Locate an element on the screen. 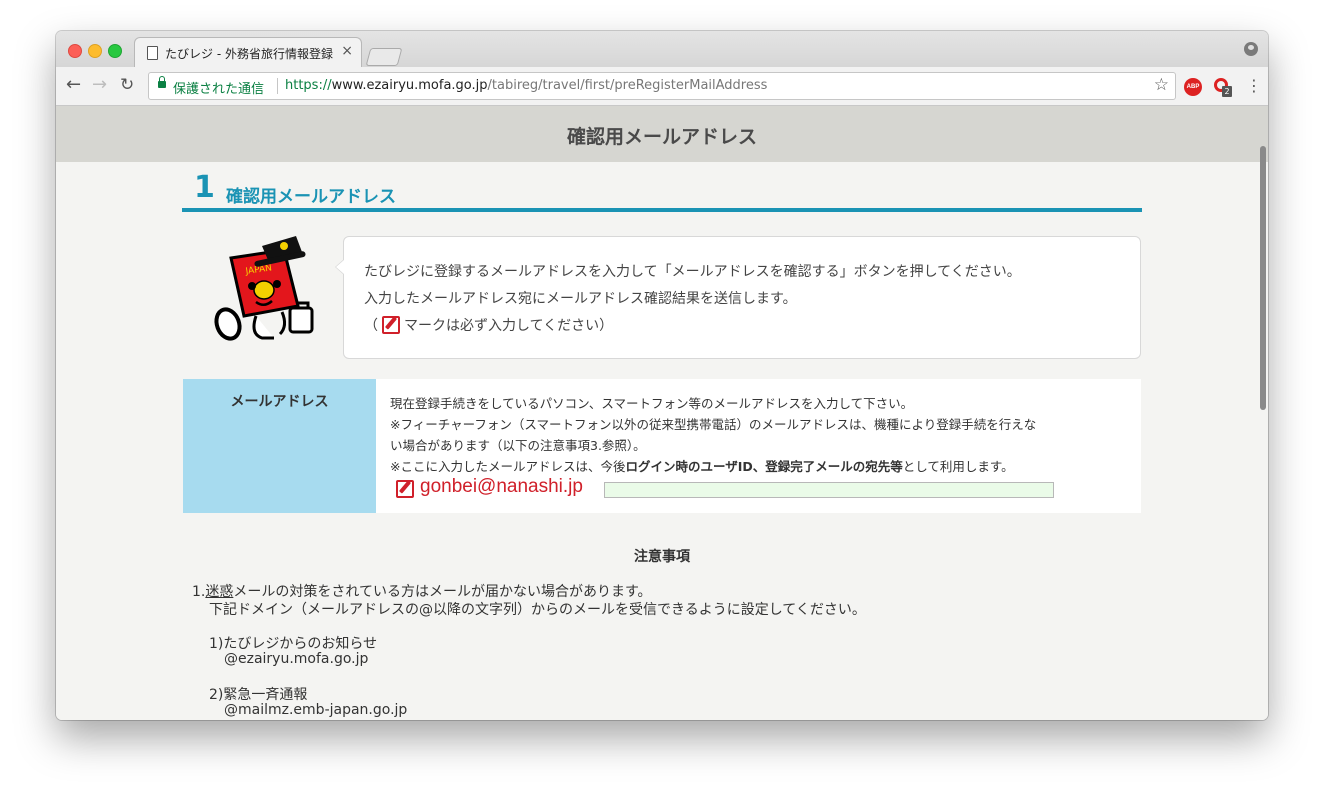 The image size is (1324, 801). passport-mascot-image: JAPAN is located at coordinates (264, 288).